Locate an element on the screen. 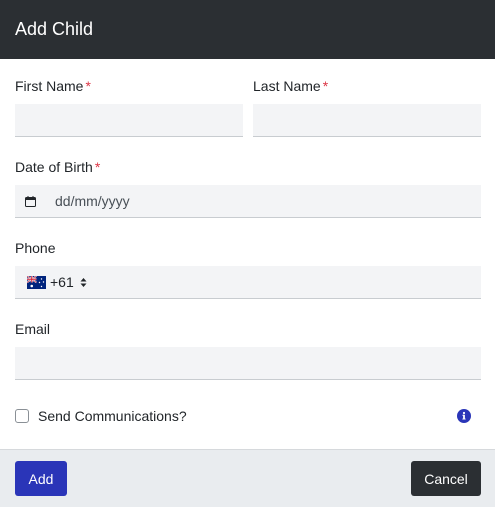 This screenshot has width=495, height=507. info-icon is located at coordinates (464, 416).